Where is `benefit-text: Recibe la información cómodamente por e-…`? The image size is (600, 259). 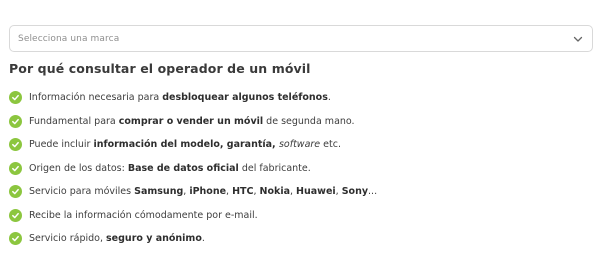 benefit-text: Recibe la información cómodamente por e-… is located at coordinates (143, 215).